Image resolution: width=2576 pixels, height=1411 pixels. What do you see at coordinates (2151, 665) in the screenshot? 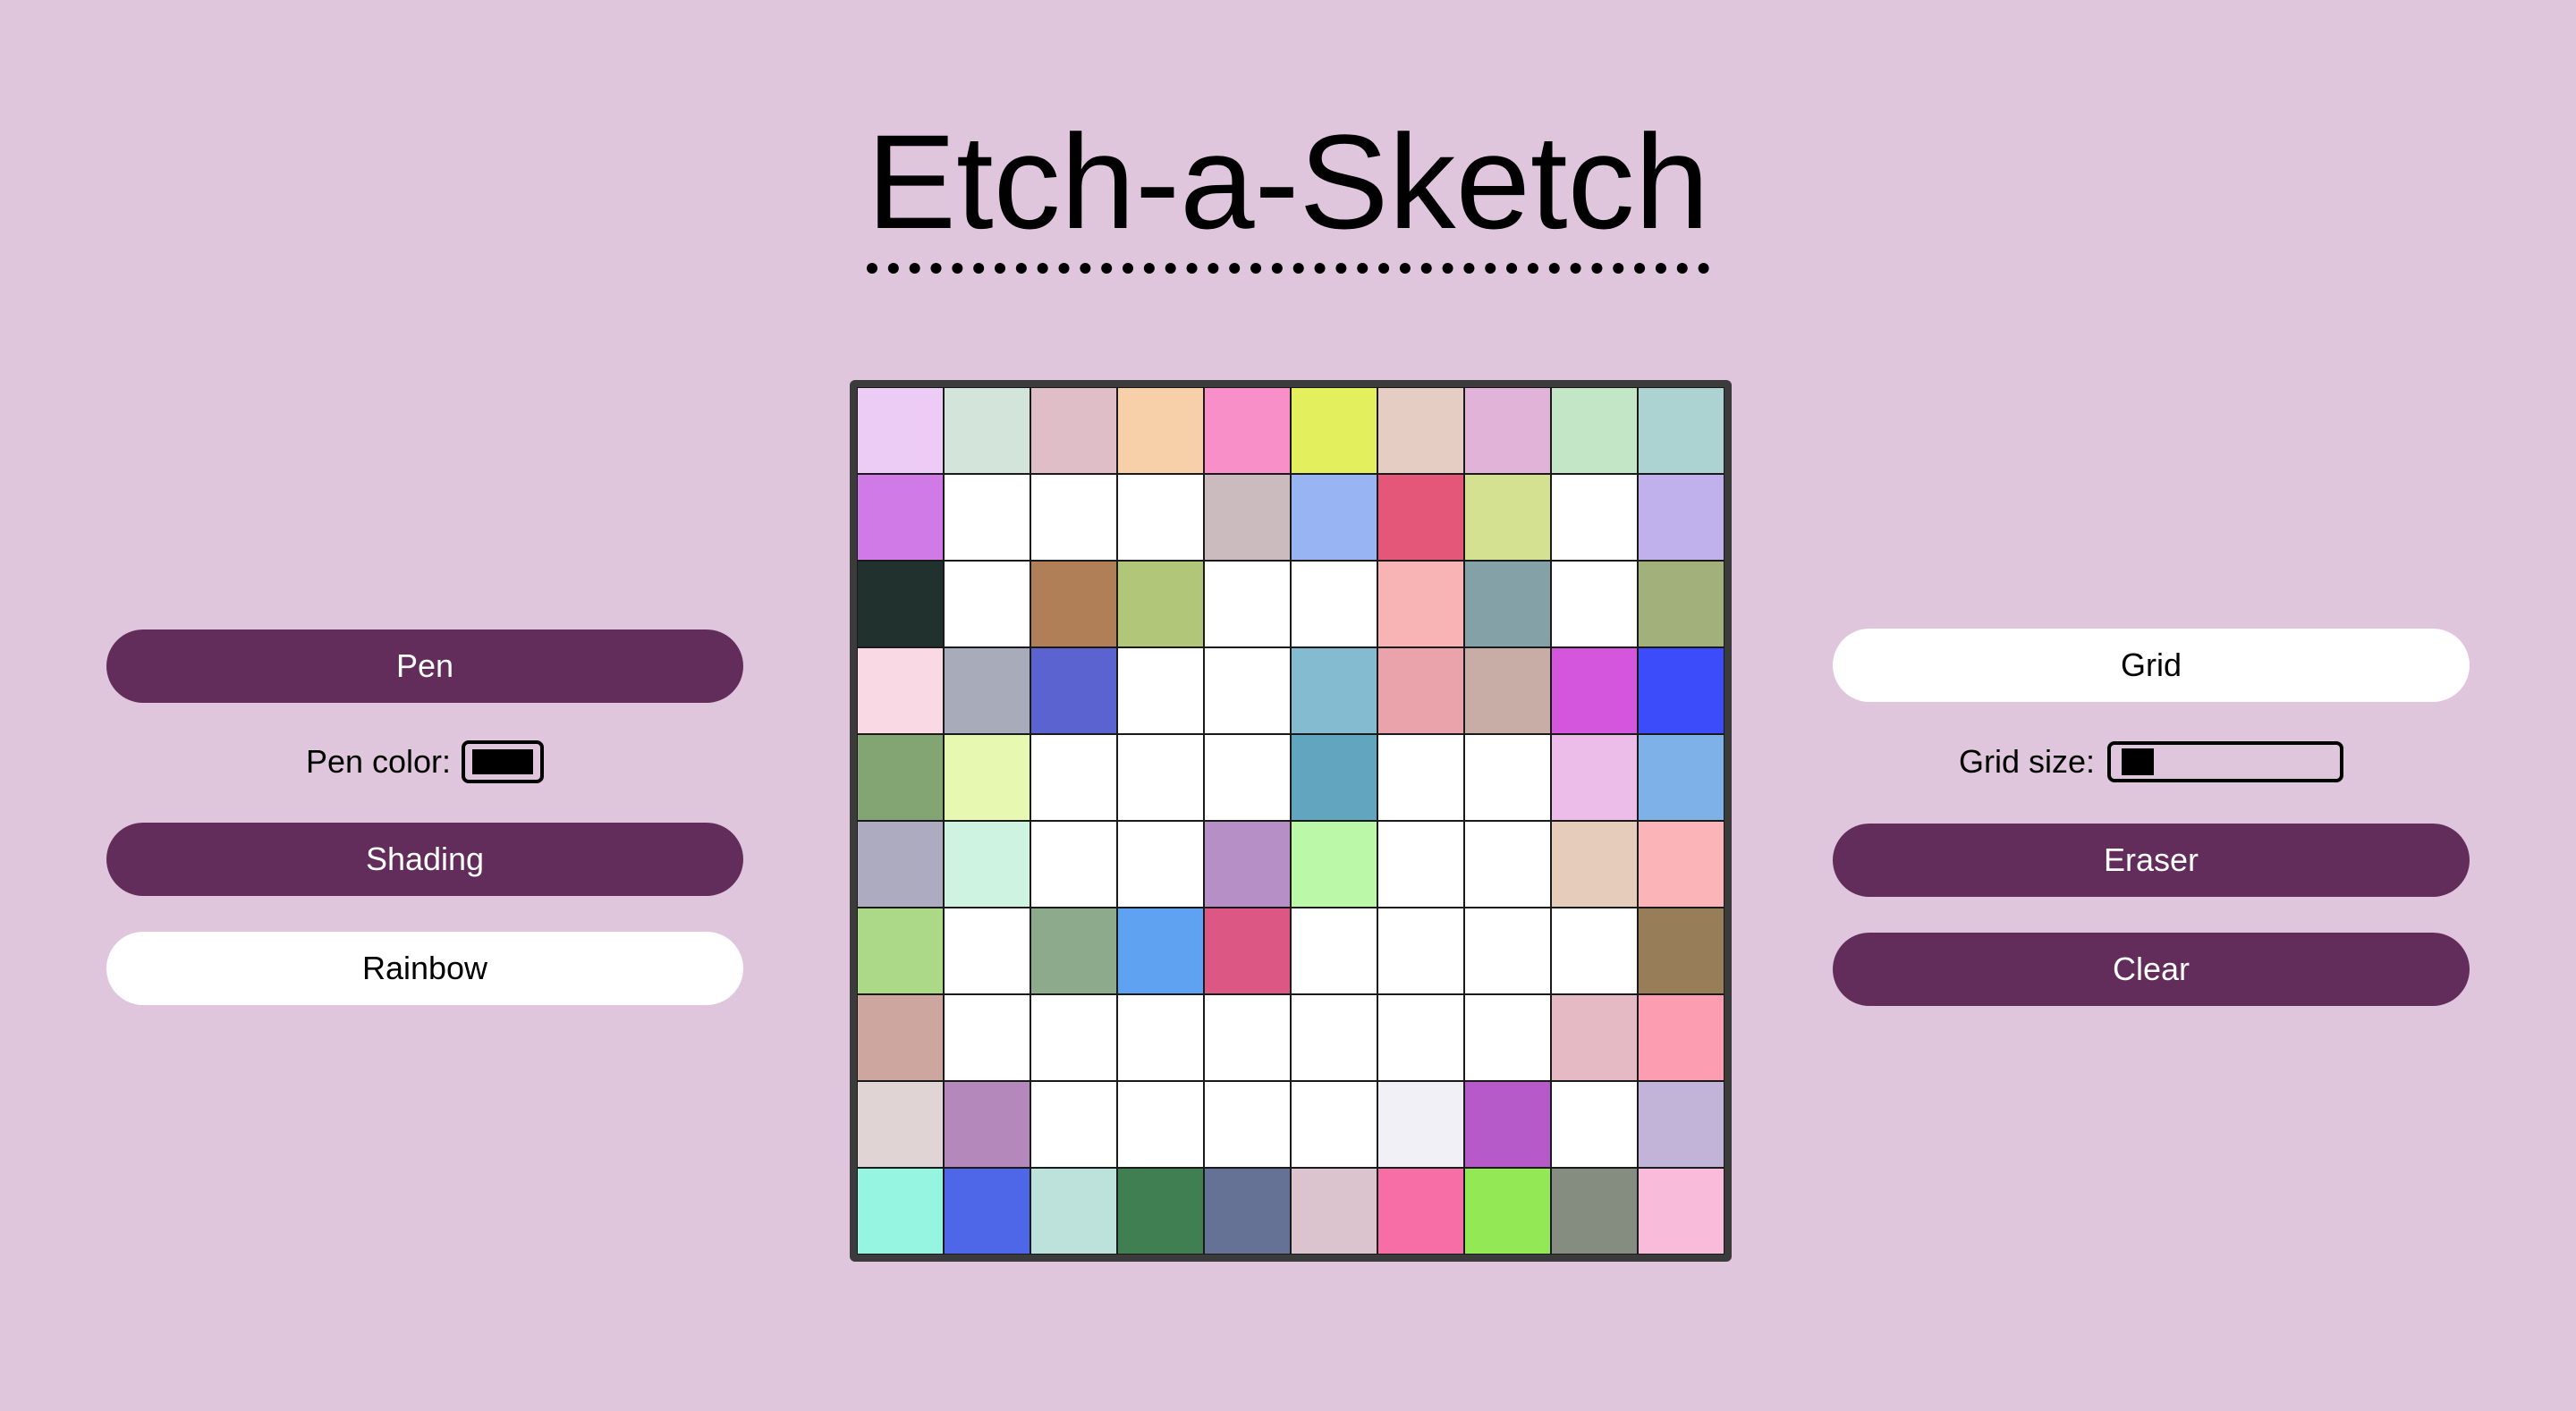
I see `grid-toggle-button: Grid` at bounding box center [2151, 665].